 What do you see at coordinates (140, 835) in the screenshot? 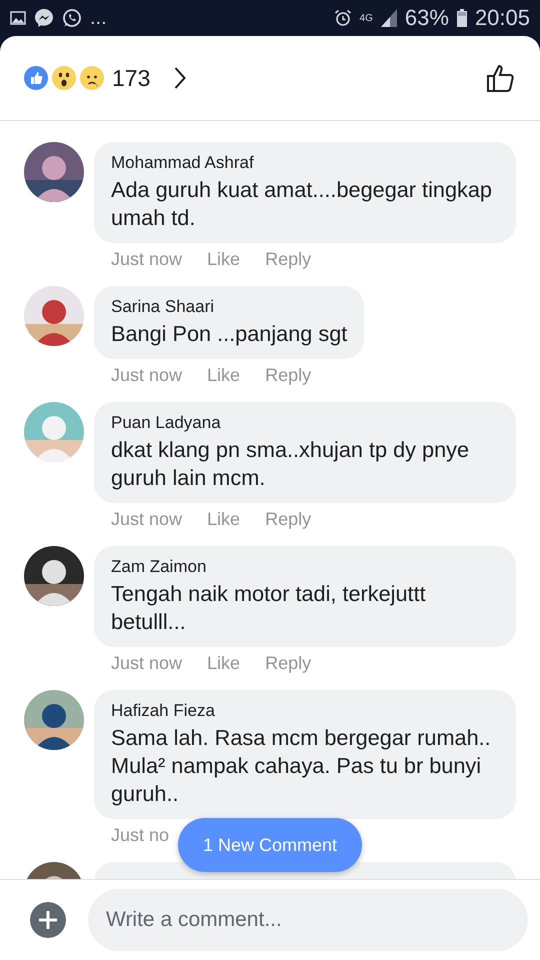
I see `comment-time: Just no` at bounding box center [140, 835].